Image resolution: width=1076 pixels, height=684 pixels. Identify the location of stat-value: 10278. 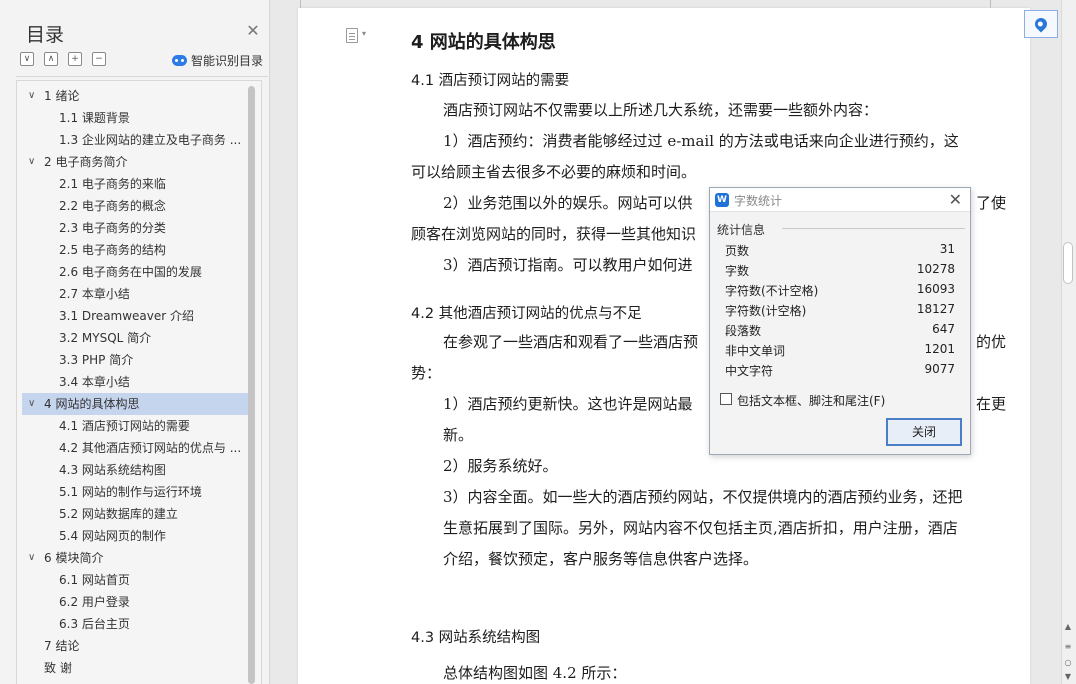
(935, 269).